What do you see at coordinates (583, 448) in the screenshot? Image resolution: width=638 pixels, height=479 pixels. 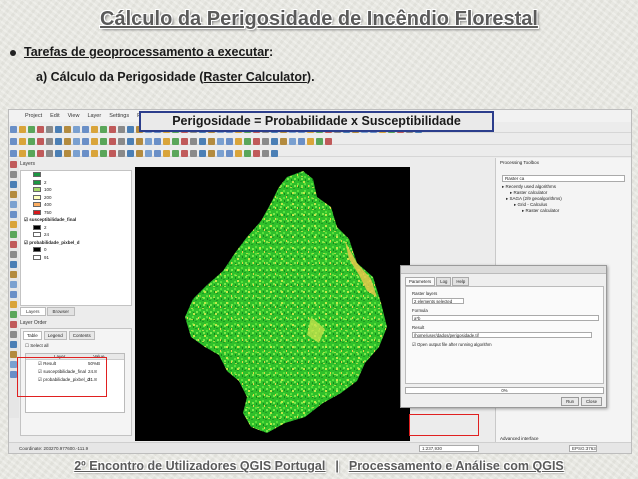 I see `status-crs: EPSG:3763` at bounding box center [583, 448].